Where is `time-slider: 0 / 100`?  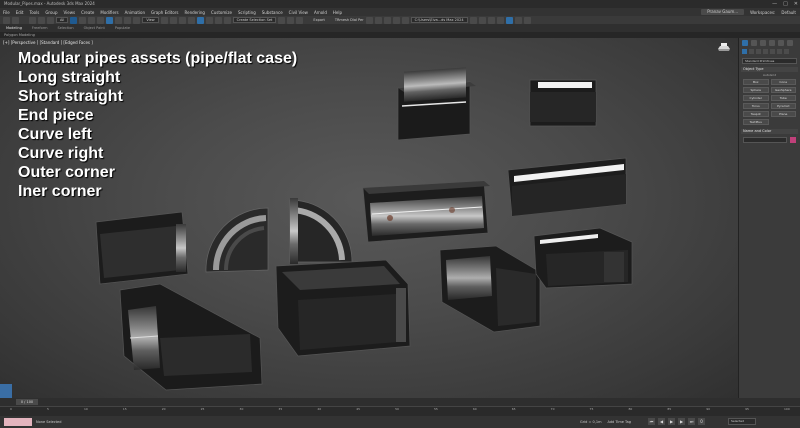
time-slider: 0 / 100 is located at coordinates (400, 402).